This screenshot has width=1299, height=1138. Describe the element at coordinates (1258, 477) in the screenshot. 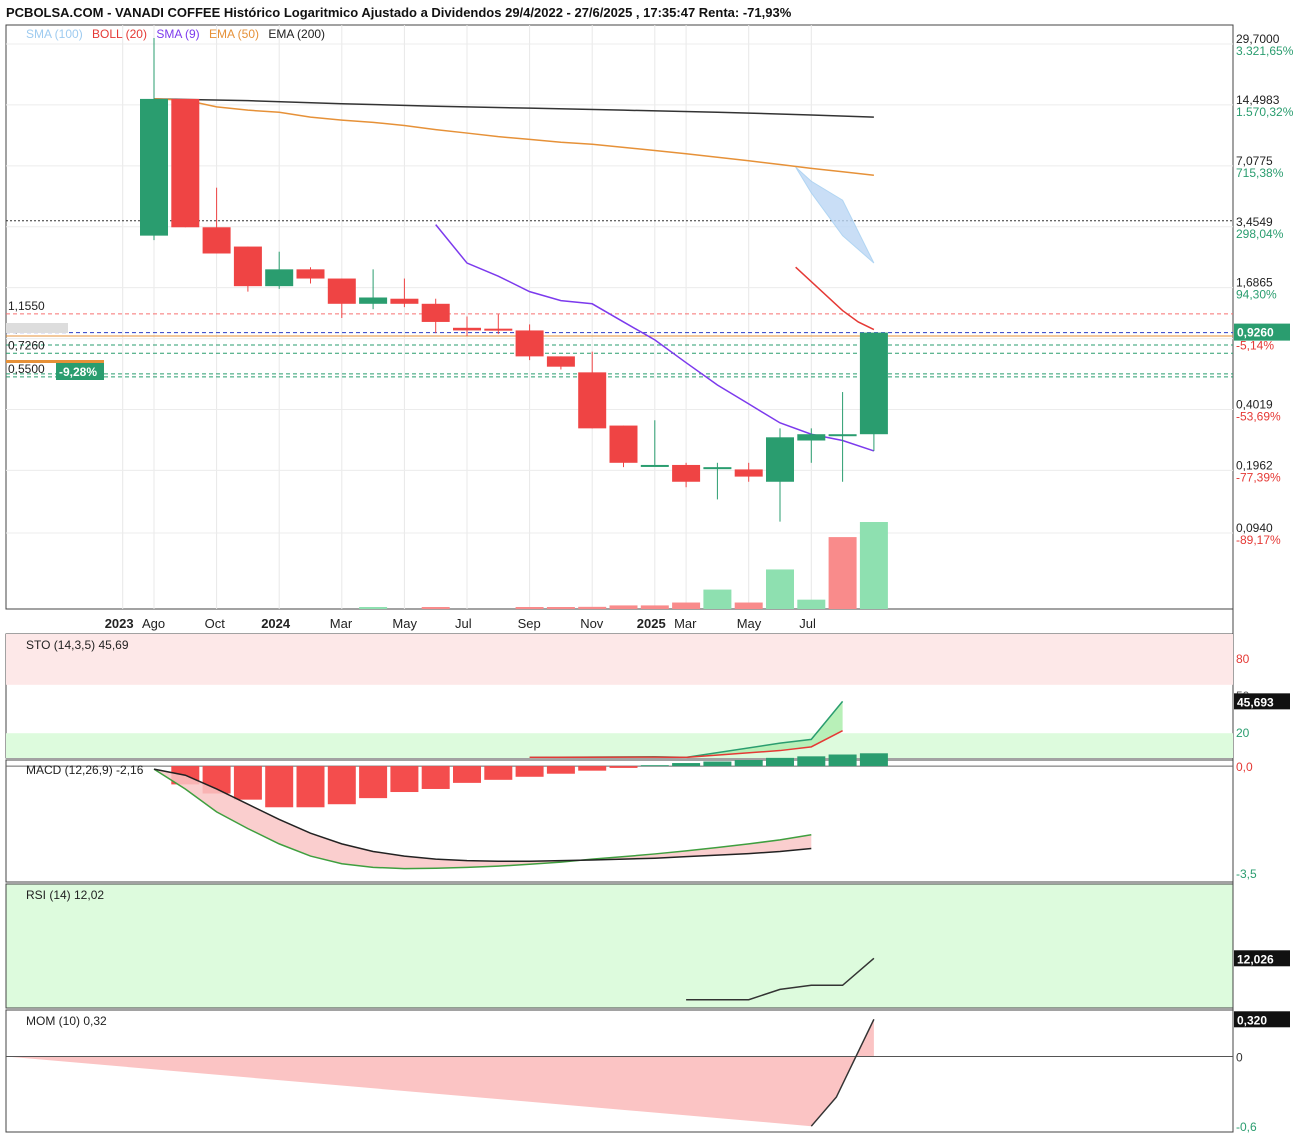

I see `price-tick-pct: -77,39%` at that location.